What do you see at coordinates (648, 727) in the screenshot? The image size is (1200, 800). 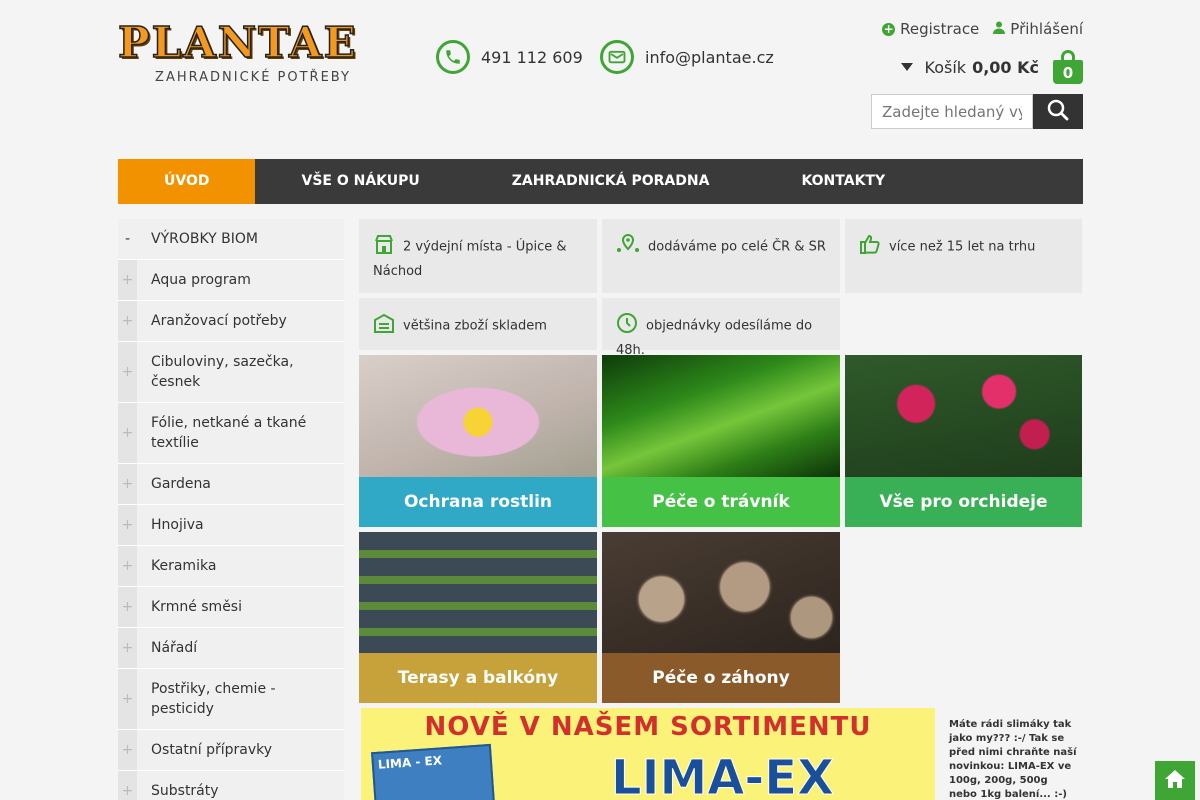 I see `banner-headline: NOVĚ V NAŠEM SORTIMENTU` at bounding box center [648, 727].